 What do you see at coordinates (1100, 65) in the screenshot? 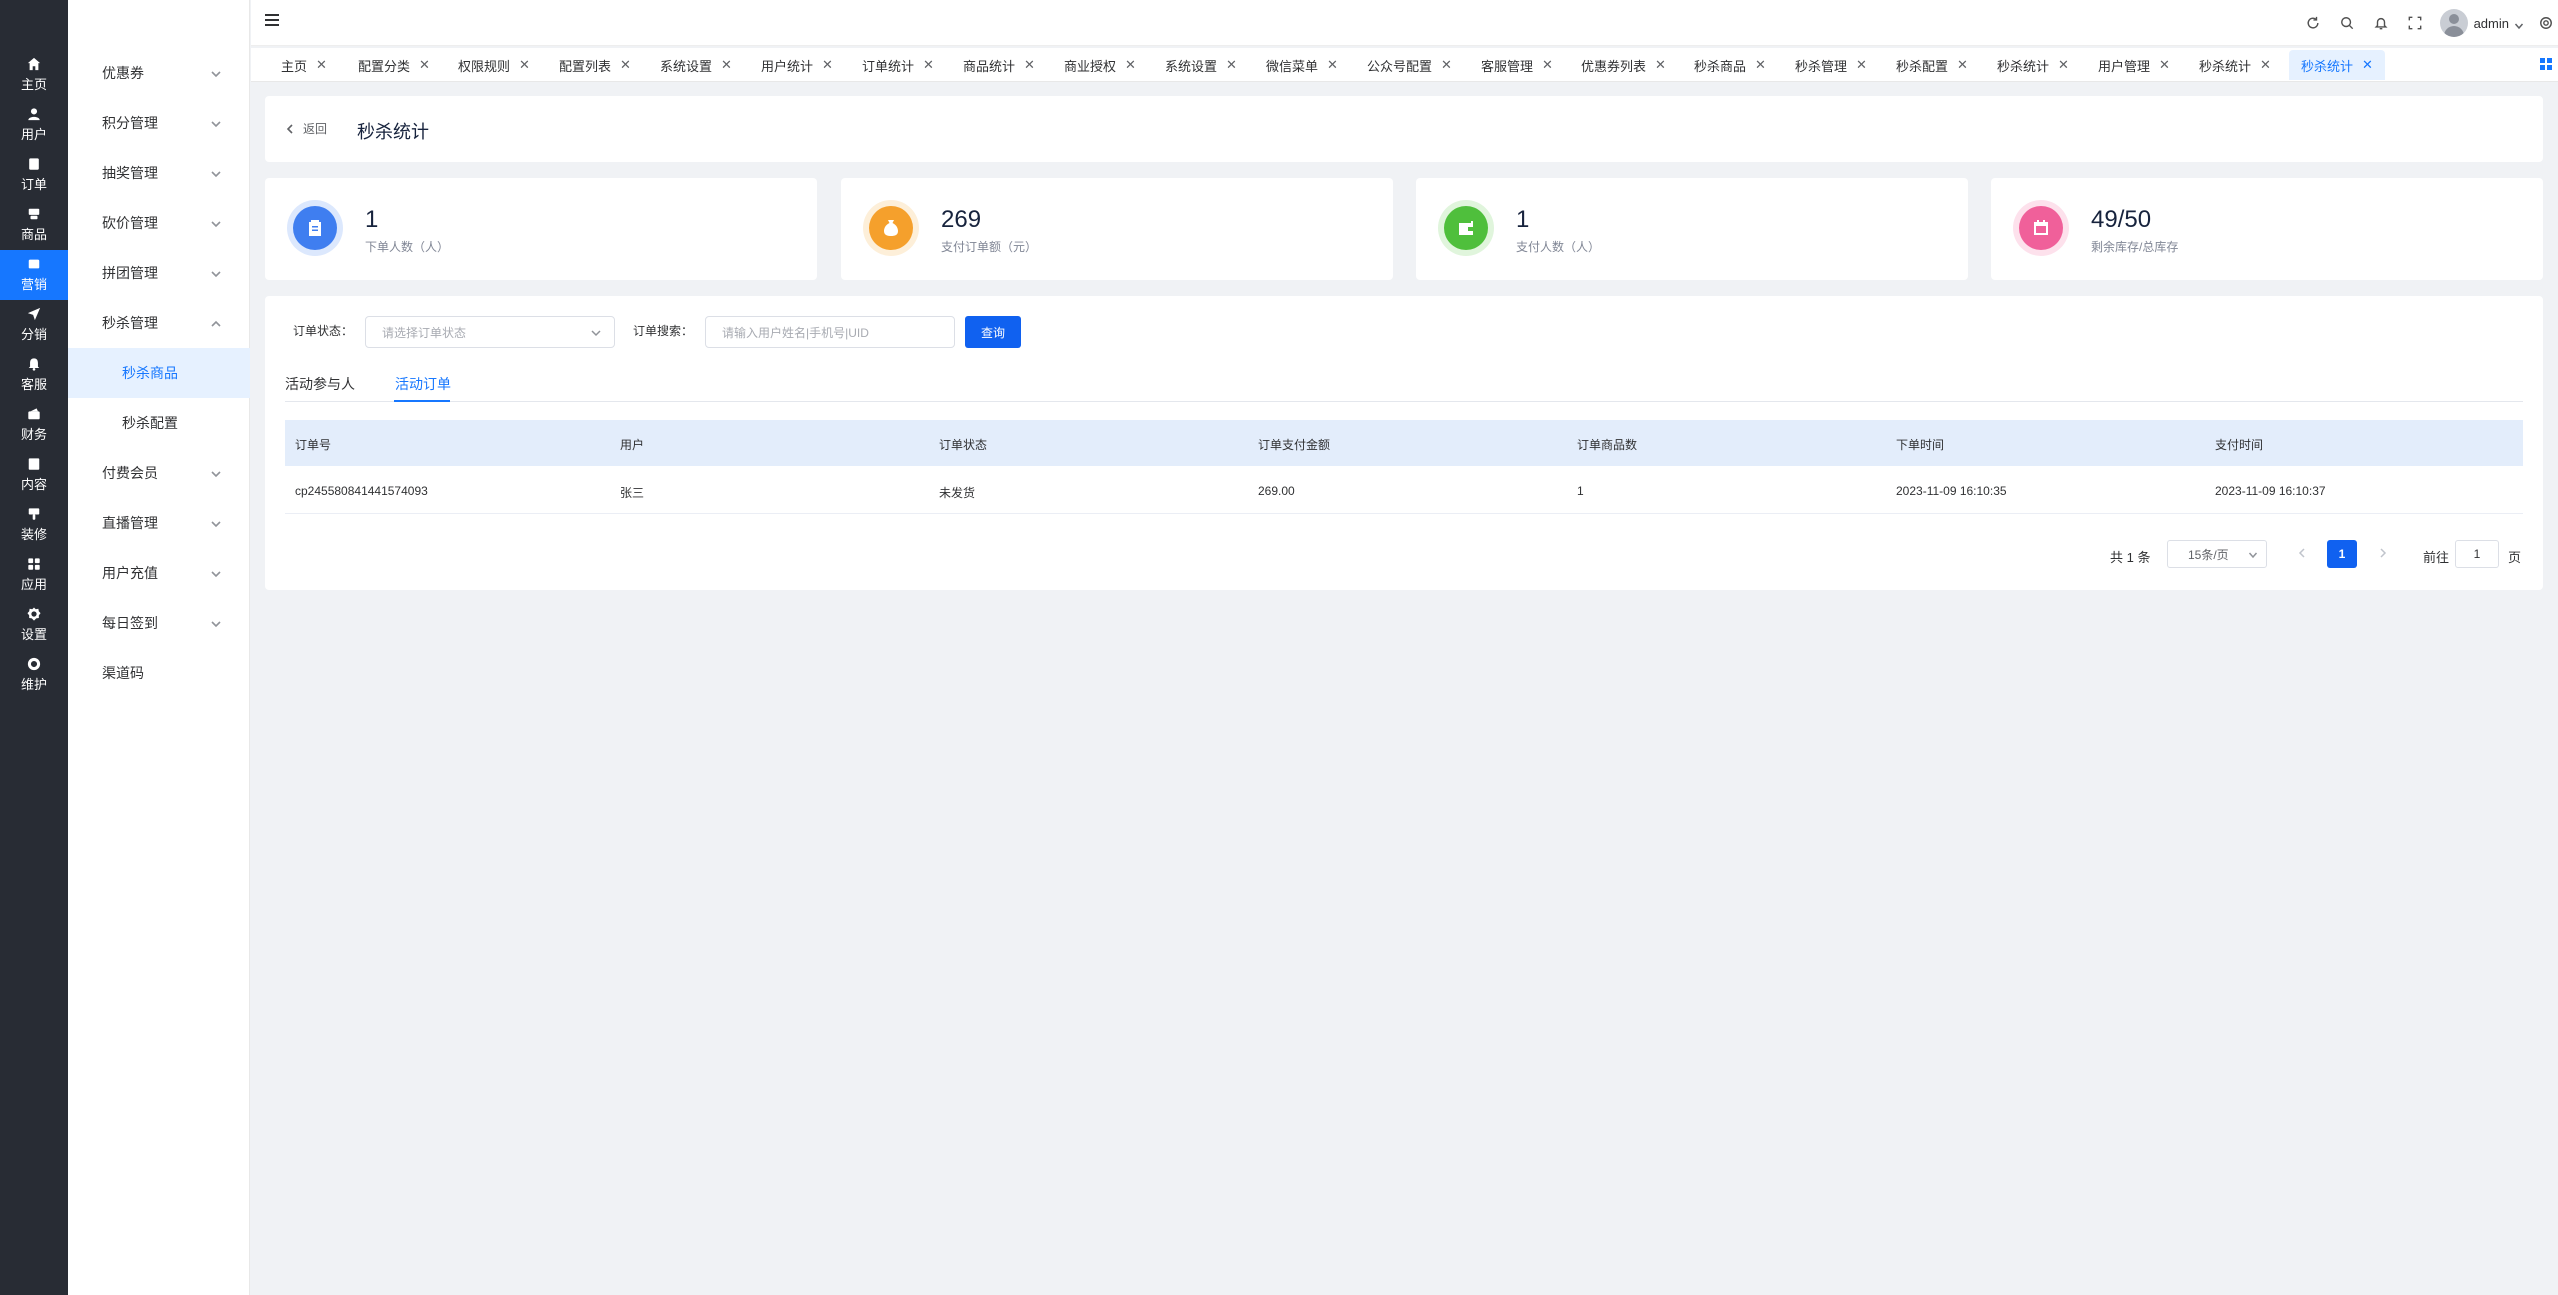
I see `tag-commercial-auth: 商业授权 ✕` at bounding box center [1100, 65].